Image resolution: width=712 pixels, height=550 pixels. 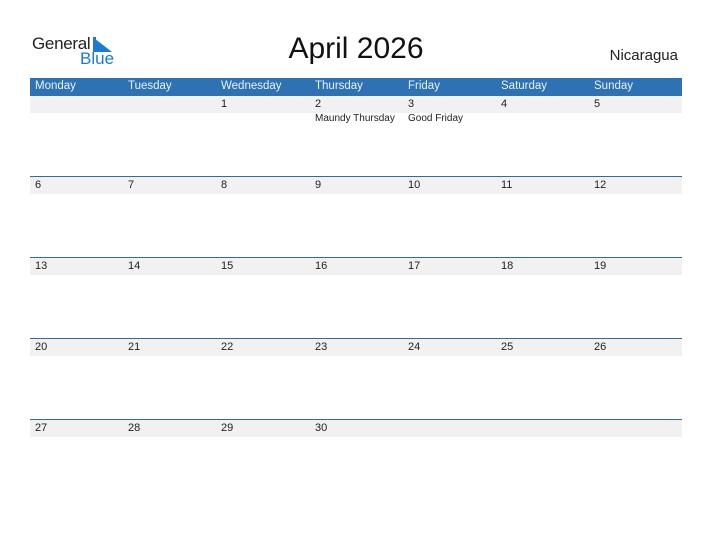 What do you see at coordinates (524, 86) in the screenshot?
I see `weekday-saturday: Saturday` at bounding box center [524, 86].